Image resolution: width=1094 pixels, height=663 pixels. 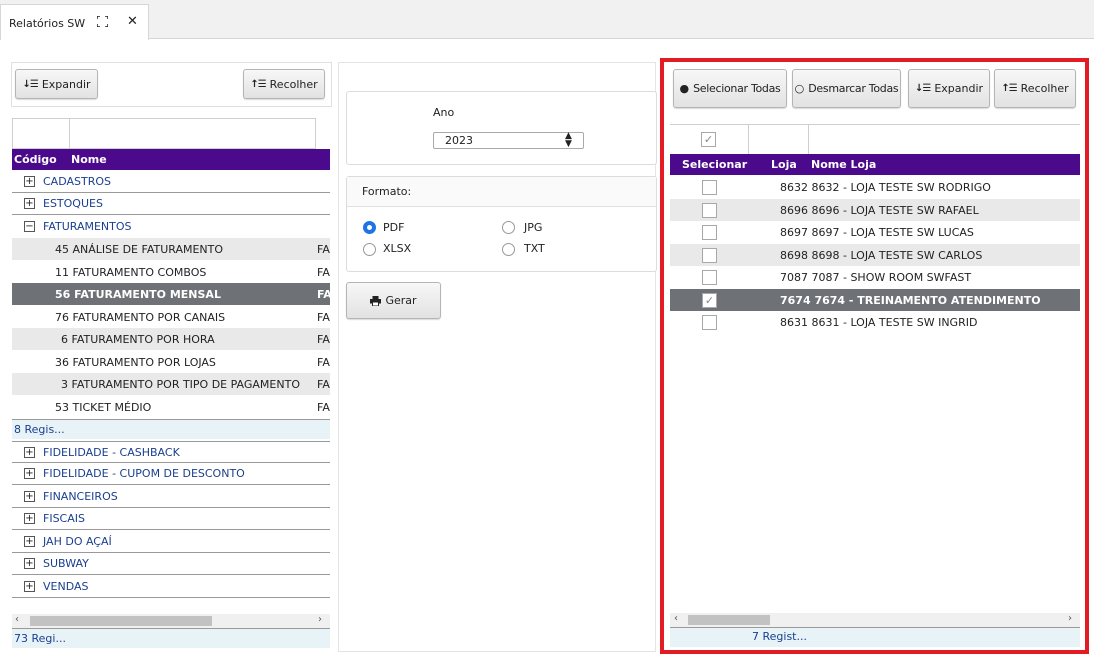 What do you see at coordinates (508, 227) in the screenshot?
I see `radio-jpg` at bounding box center [508, 227].